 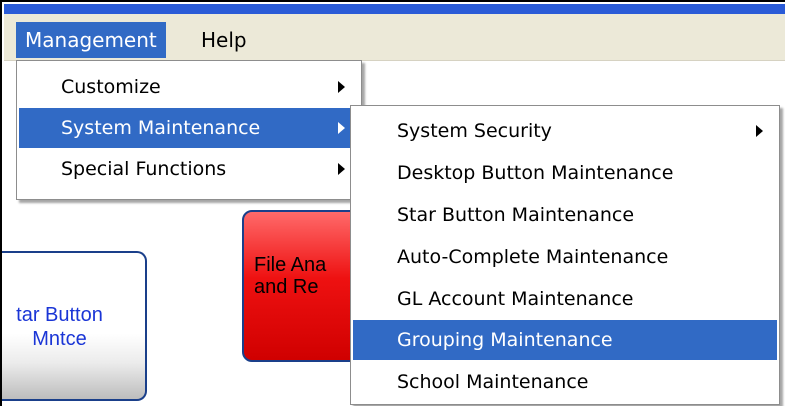 I want to click on menu-item-school-maintenance: School Maintenance, so click(x=565, y=382).